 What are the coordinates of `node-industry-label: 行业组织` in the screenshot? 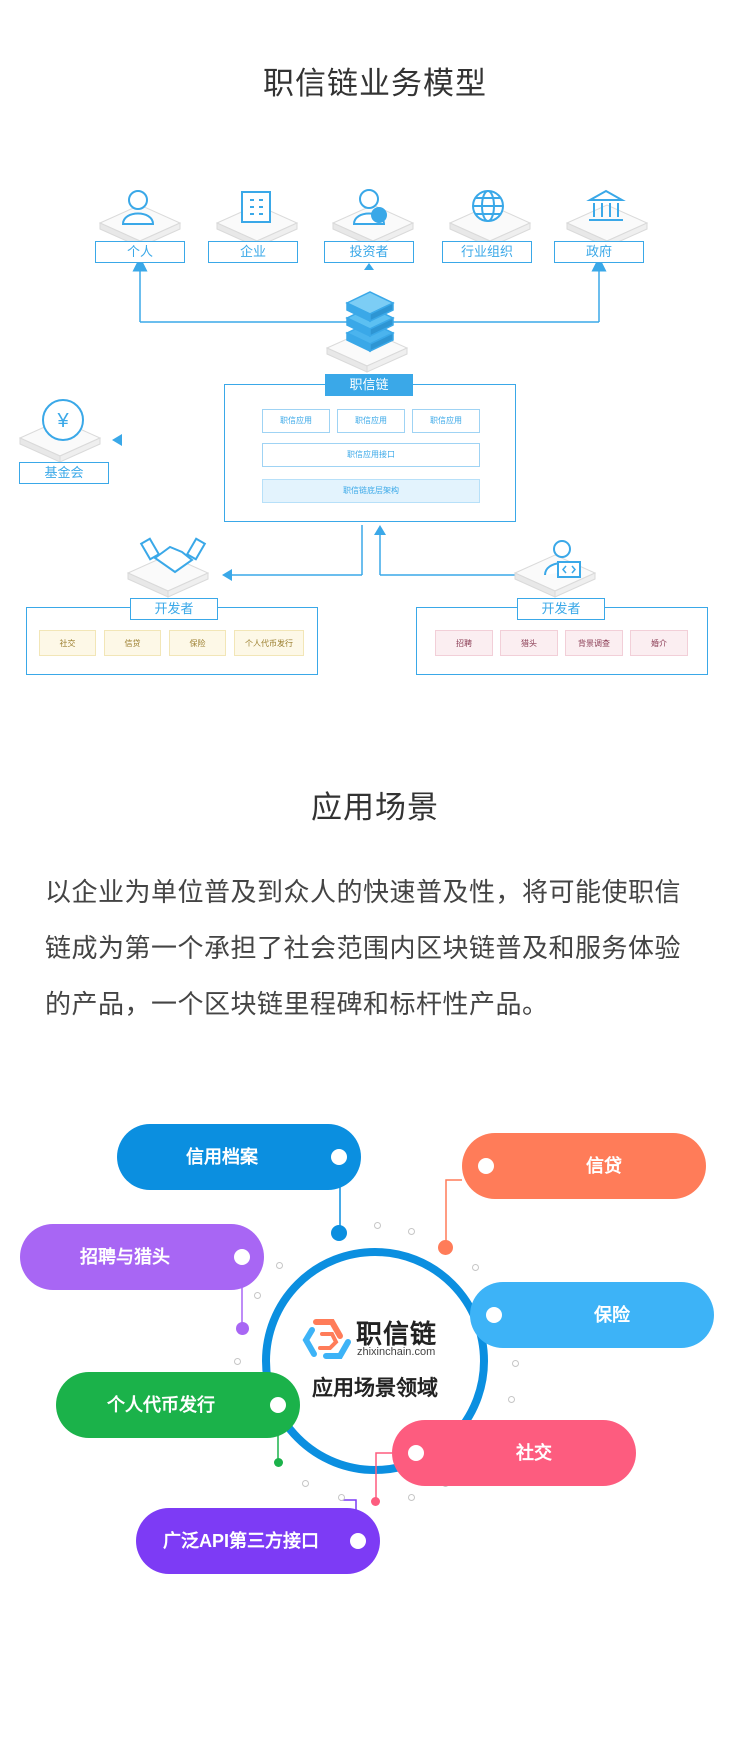 It's located at (487, 252).